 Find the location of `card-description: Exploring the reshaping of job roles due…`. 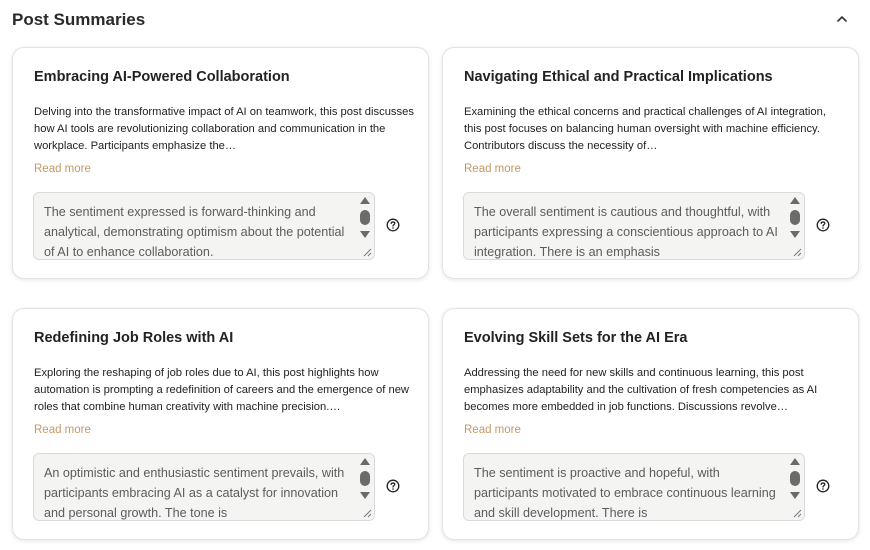

card-description: Exploring the reshaping of job roles due… is located at coordinates (221, 390).